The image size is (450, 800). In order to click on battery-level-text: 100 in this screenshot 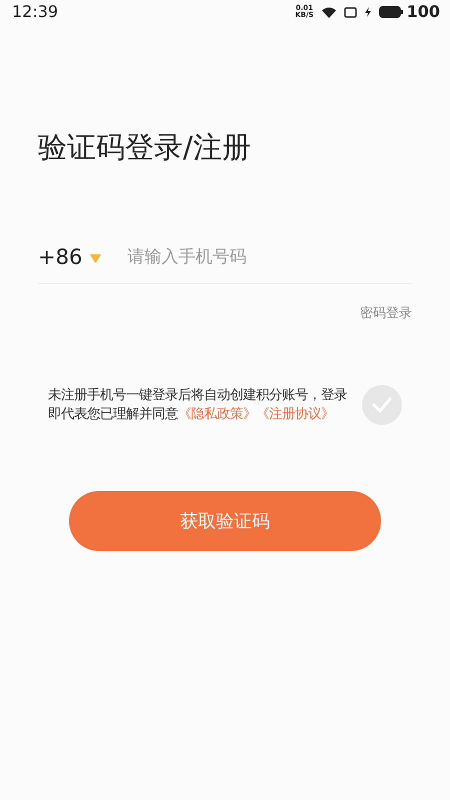, I will do `click(423, 12)`.